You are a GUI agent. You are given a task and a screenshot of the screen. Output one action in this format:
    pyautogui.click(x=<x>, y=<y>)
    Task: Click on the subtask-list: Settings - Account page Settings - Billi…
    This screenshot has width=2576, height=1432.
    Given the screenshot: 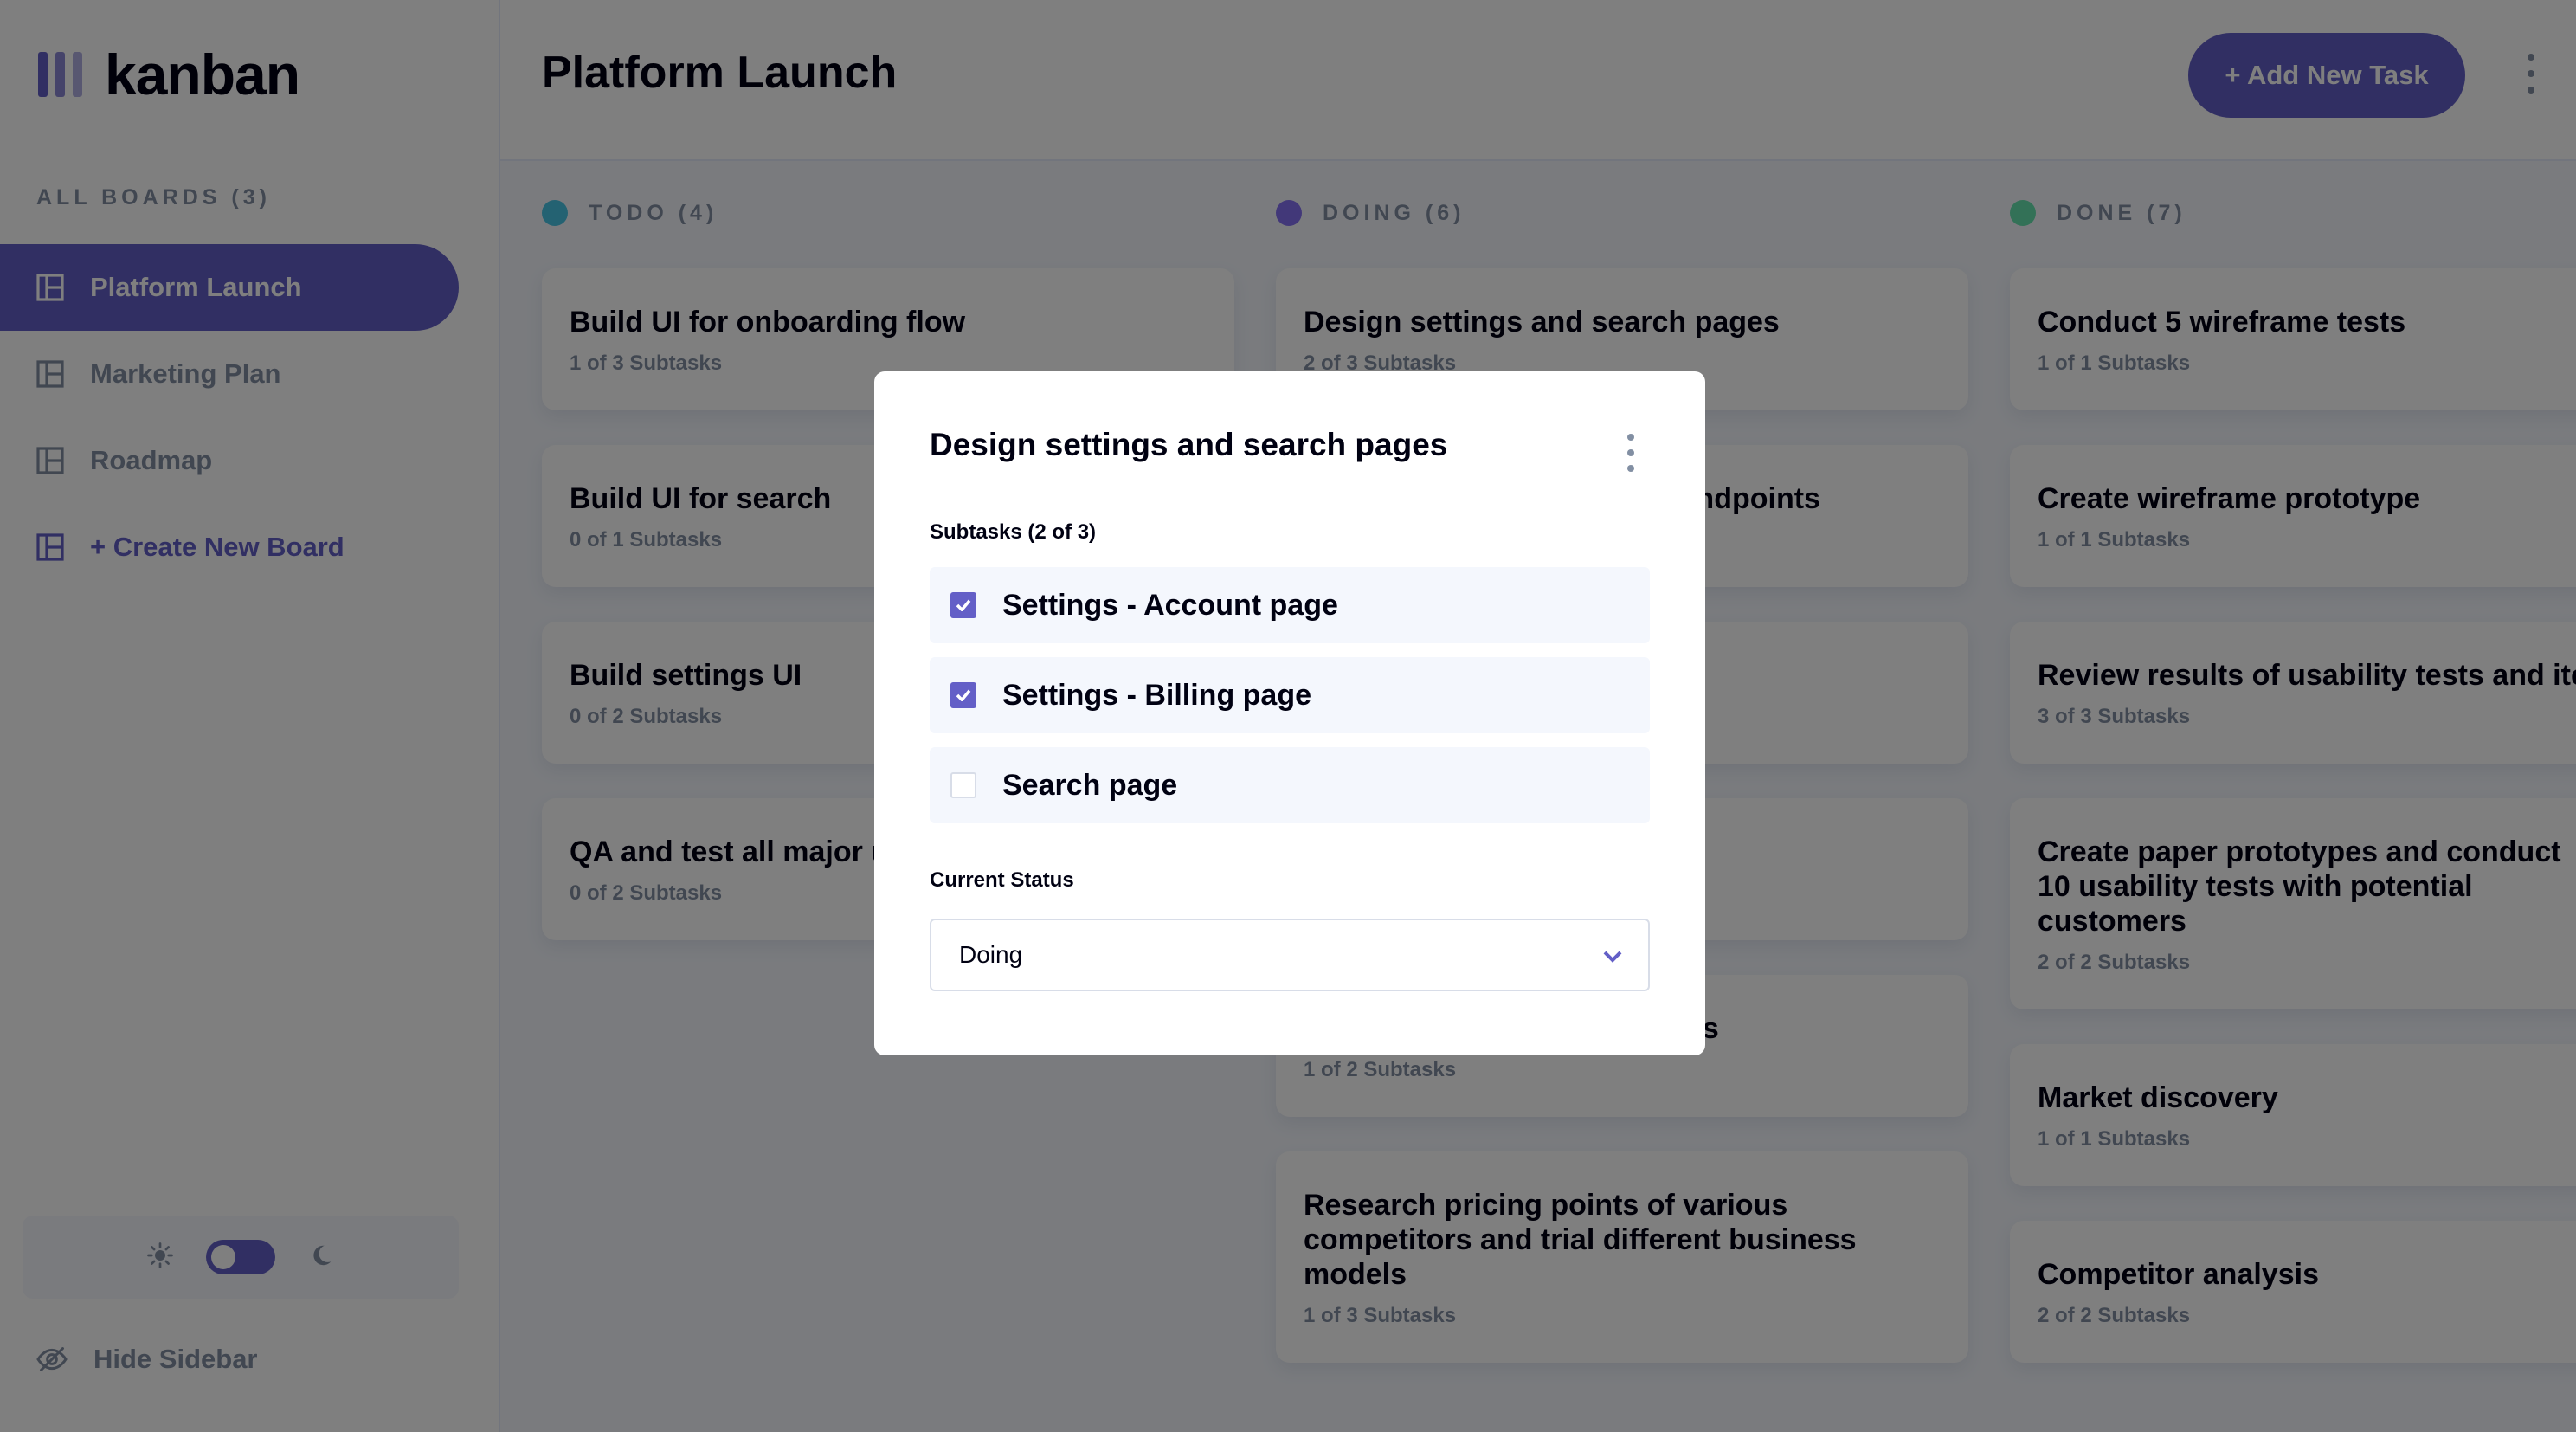 What is the action you would take?
    pyautogui.click(x=1290, y=695)
    